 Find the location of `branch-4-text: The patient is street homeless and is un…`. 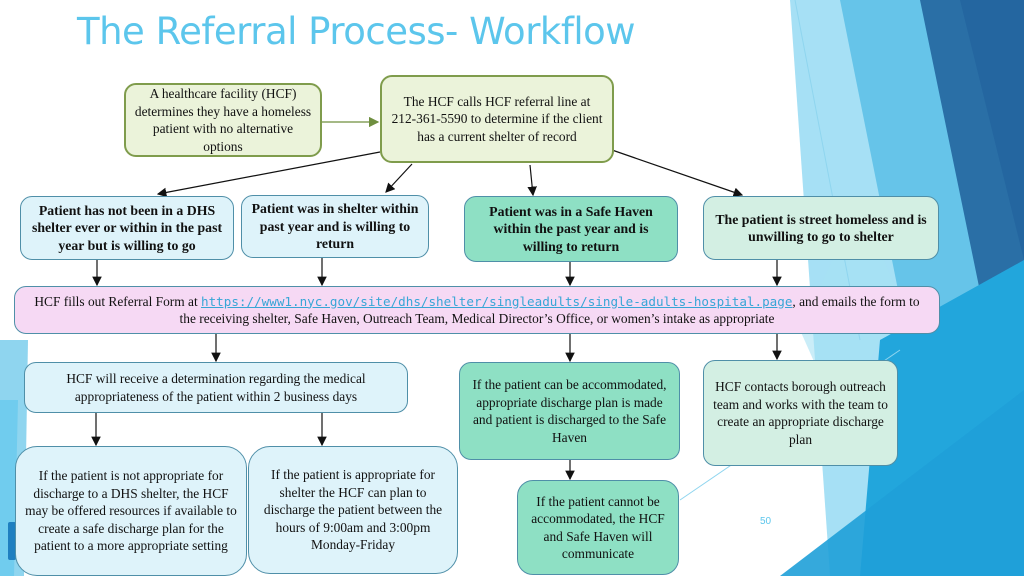

branch-4-text: The patient is street homeless and is un… is located at coordinates (821, 228).